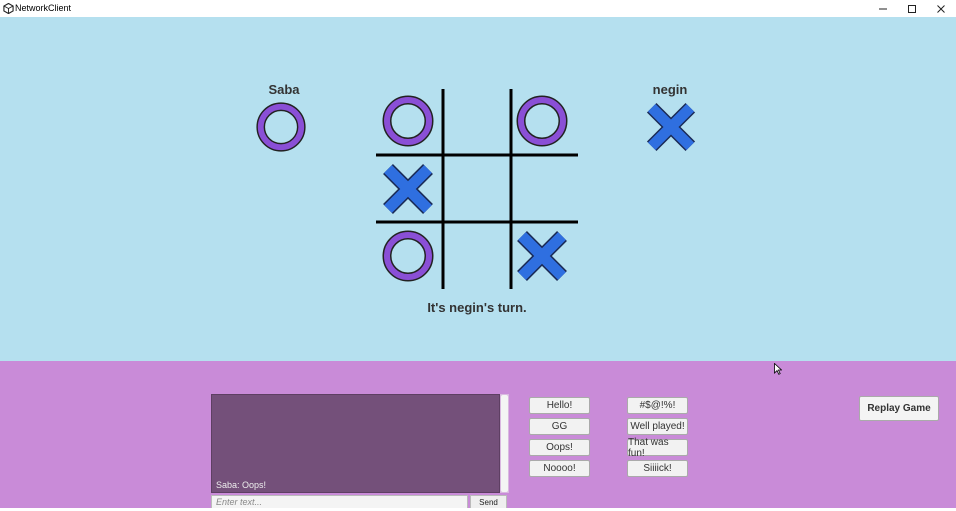 The height and width of the screenshot is (511, 956). I want to click on chat-input, so click(339, 502).